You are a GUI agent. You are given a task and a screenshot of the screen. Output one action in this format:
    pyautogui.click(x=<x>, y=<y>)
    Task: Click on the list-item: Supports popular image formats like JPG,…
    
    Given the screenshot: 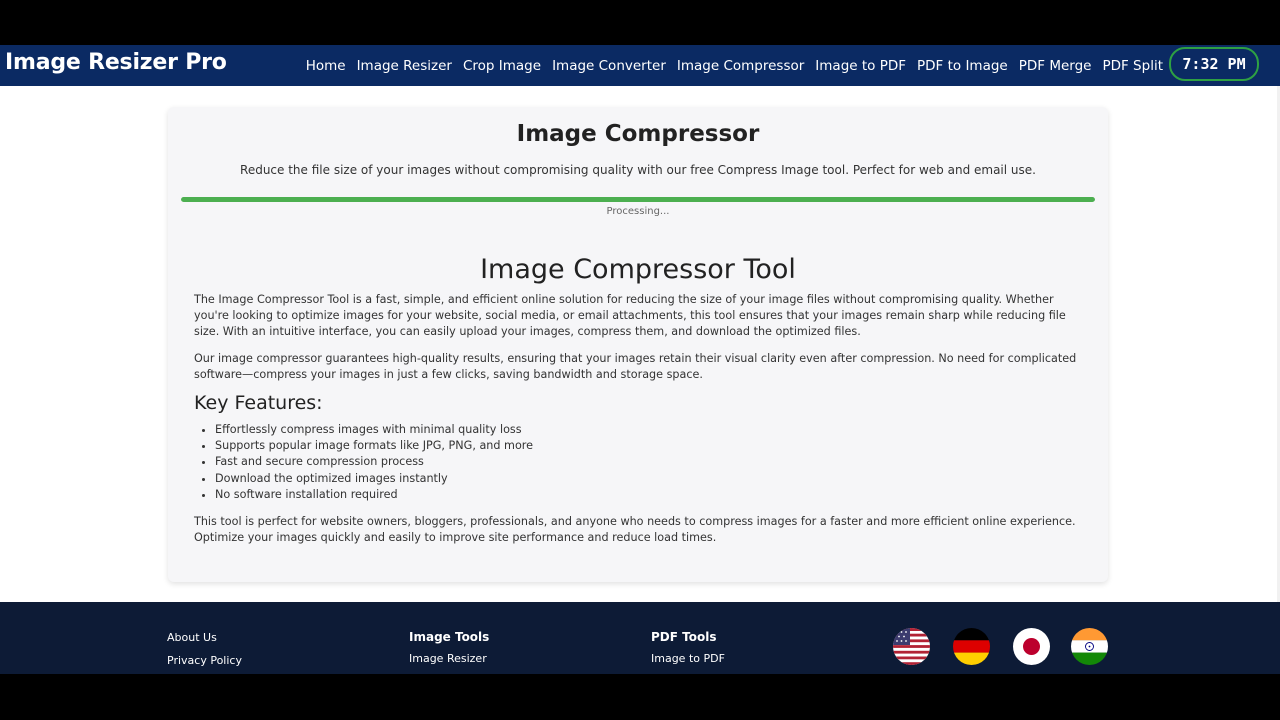 What is the action you would take?
    pyautogui.click(x=374, y=446)
    